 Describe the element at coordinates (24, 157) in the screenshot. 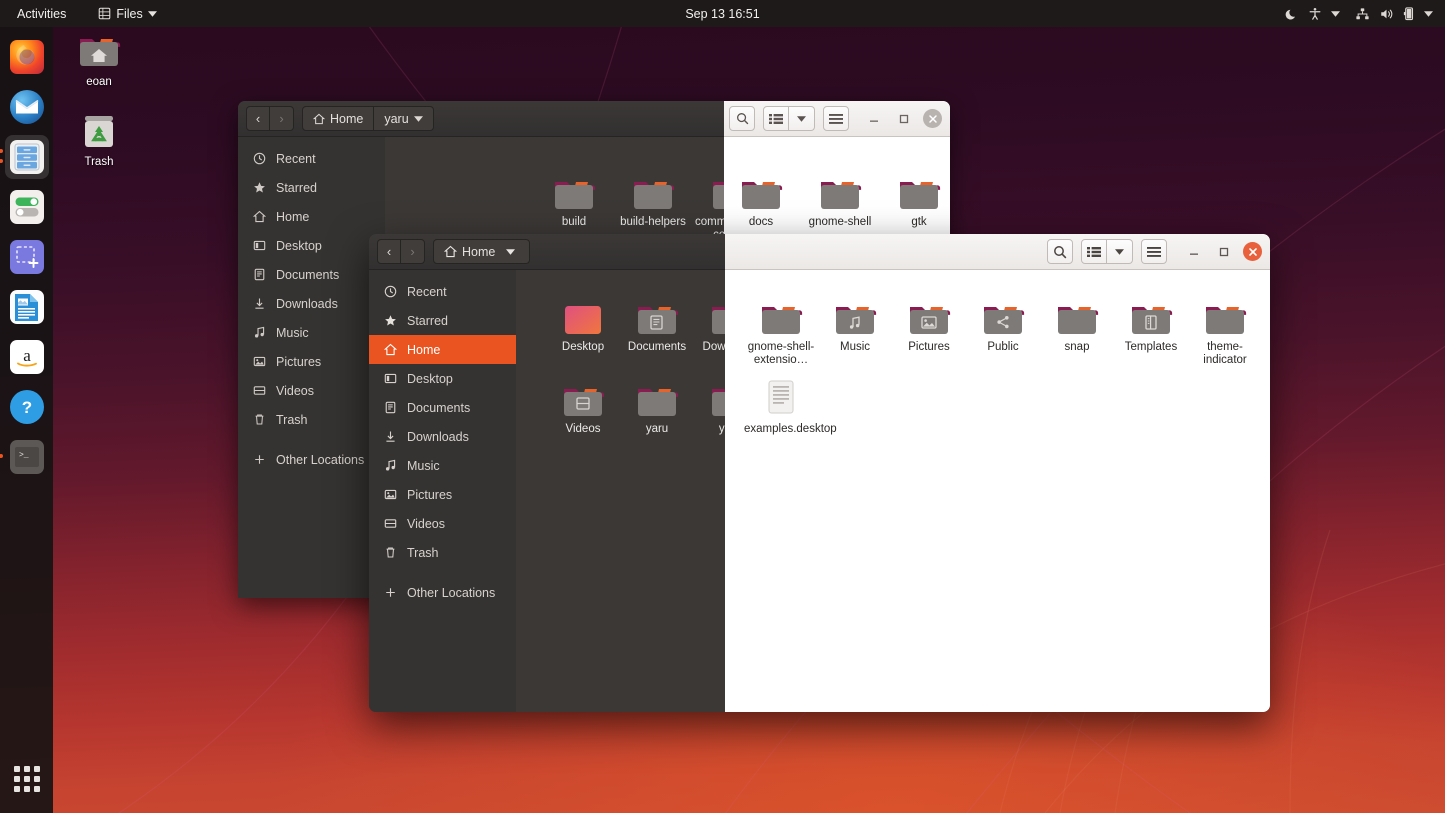

I see `dock-item-files` at that location.